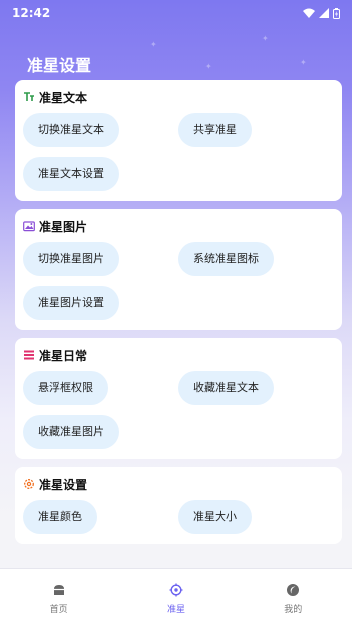 The image size is (352, 628). What do you see at coordinates (65, 388) in the screenshot?
I see `overlay-permission-button: 悬浮框权限` at bounding box center [65, 388].